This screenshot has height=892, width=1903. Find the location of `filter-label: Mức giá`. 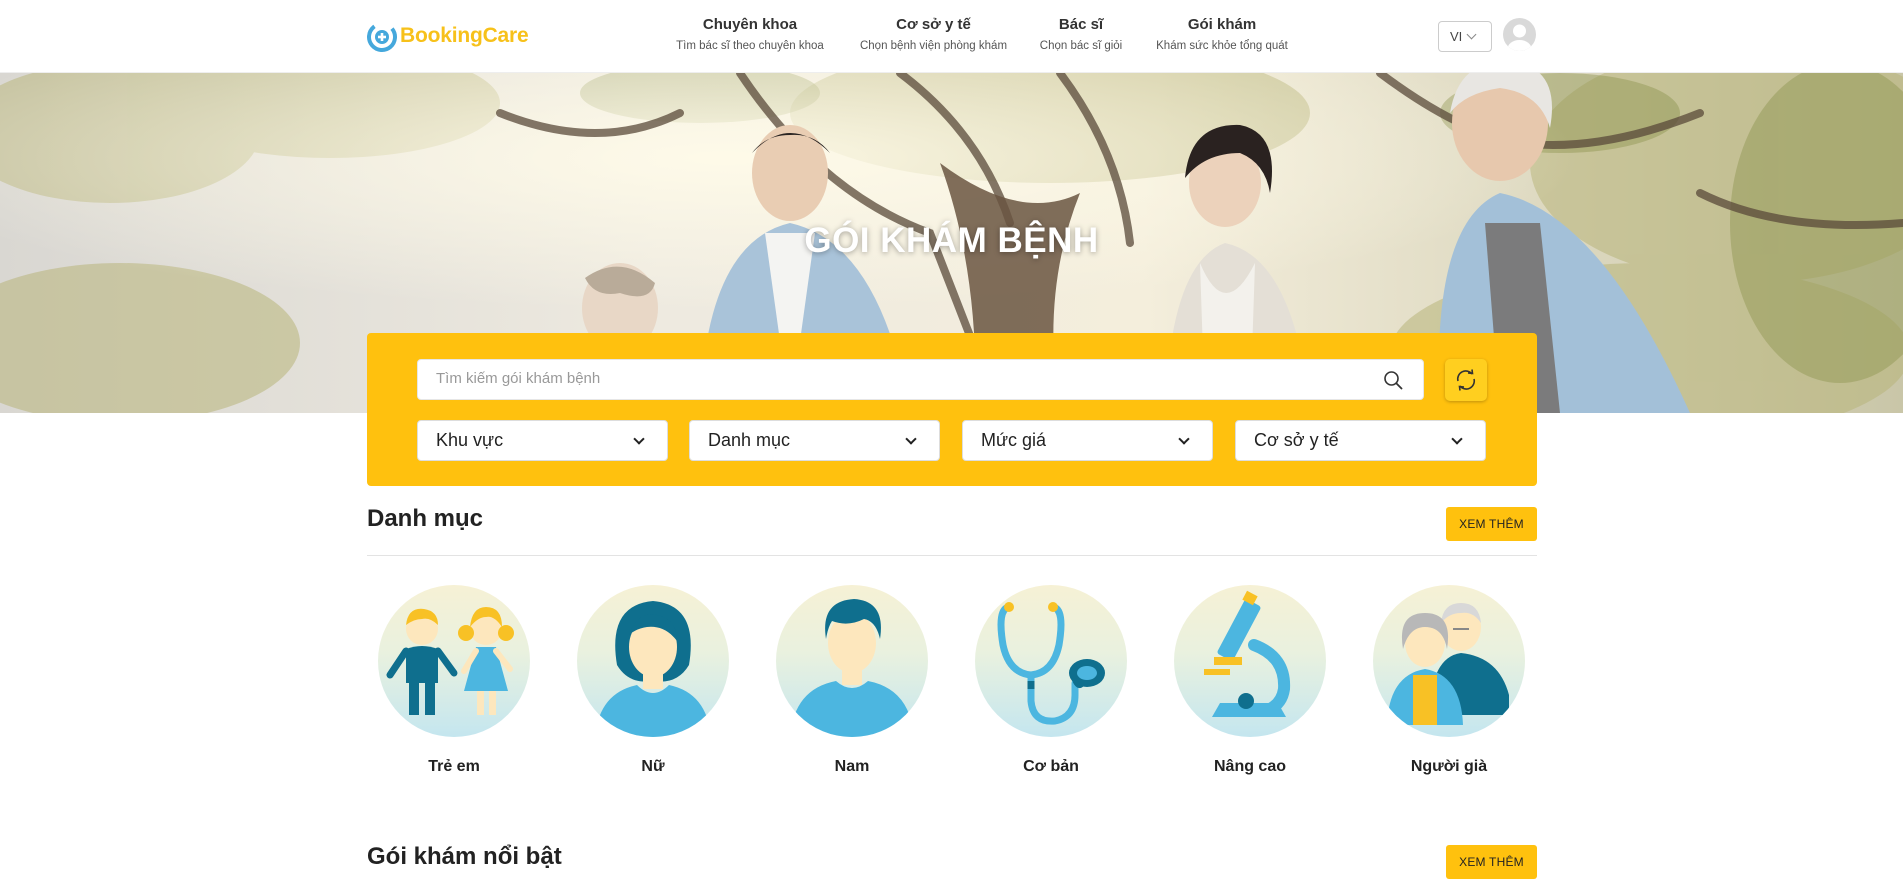

filter-label: Mức giá is located at coordinates (1014, 440).